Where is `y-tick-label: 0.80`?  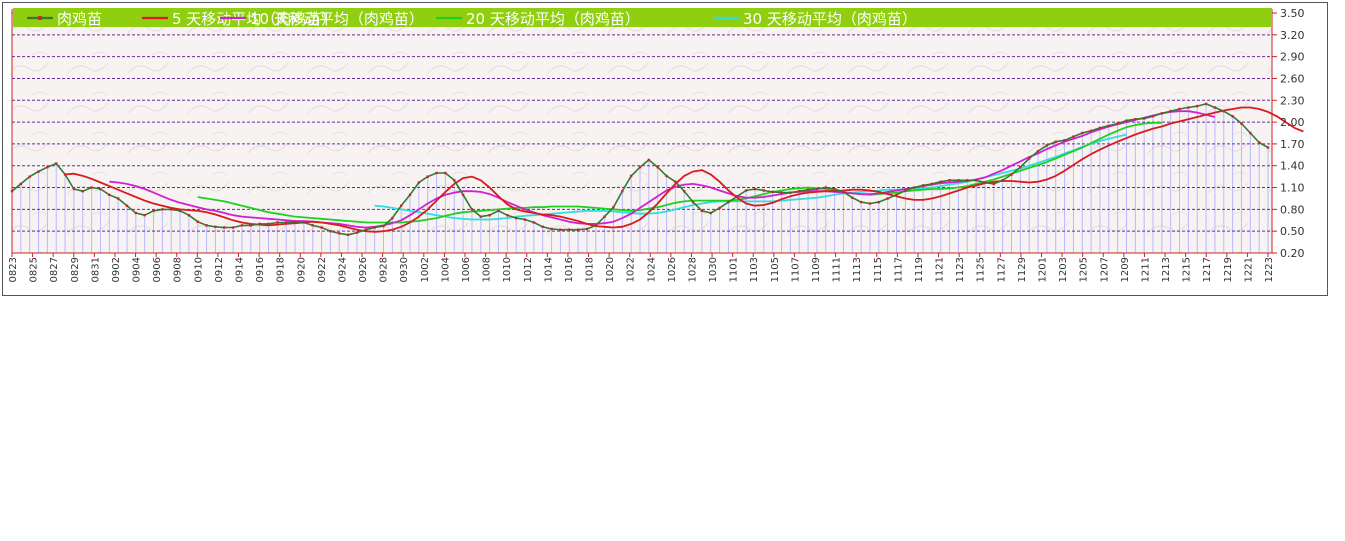
y-tick-label: 0.80 is located at coordinates (1292, 209).